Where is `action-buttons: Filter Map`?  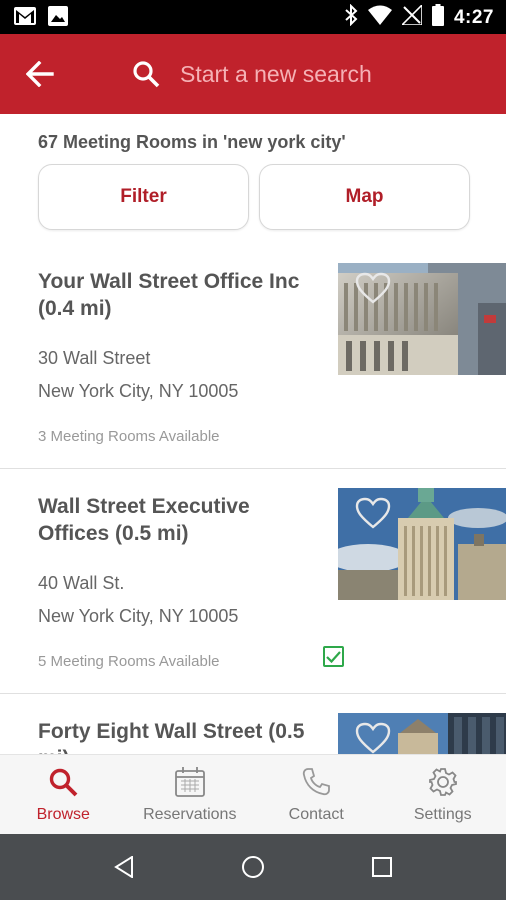
action-buttons: Filter Map is located at coordinates (254, 197).